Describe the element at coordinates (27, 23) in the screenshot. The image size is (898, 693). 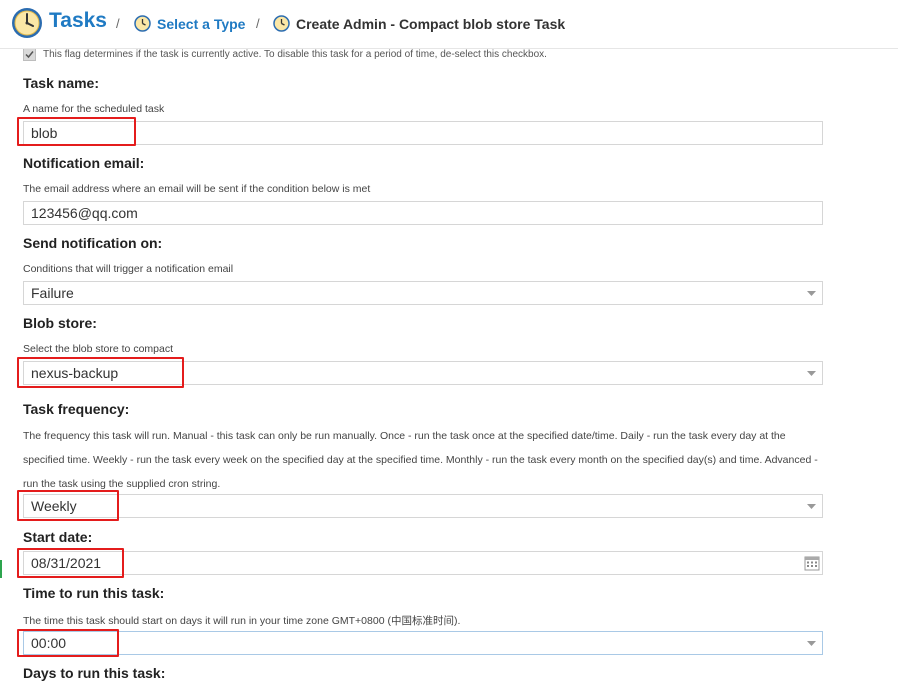
I see `tasks-clock-icon` at that location.